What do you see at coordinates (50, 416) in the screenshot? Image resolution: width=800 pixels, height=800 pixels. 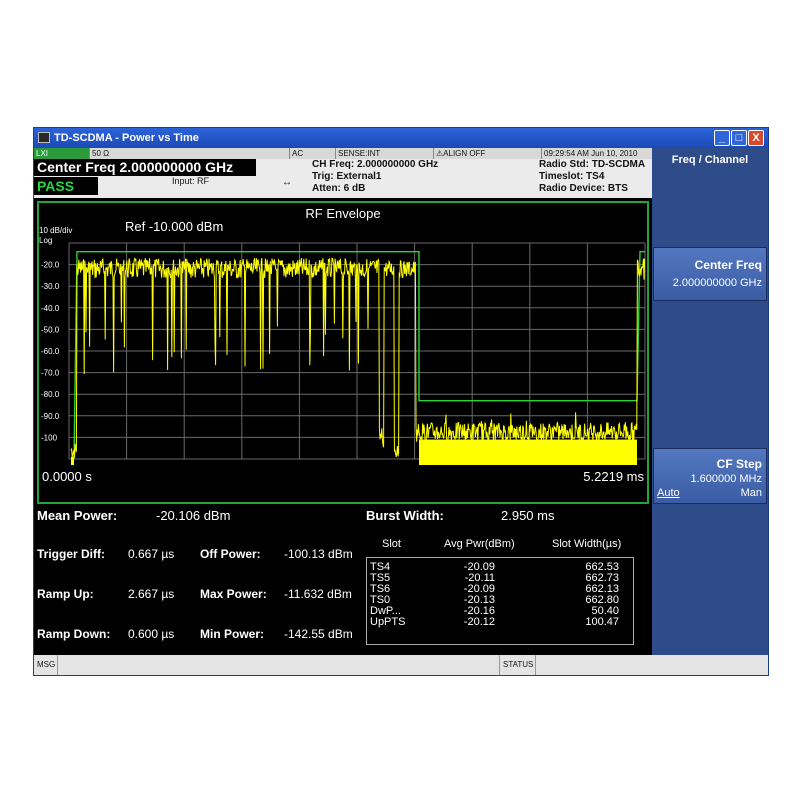 I see `y-tick-label: -90.0` at bounding box center [50, 416].